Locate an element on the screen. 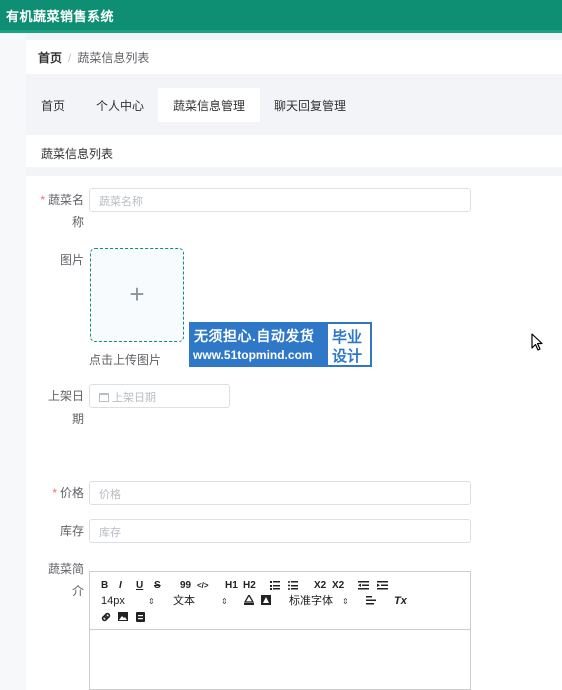  clear-format-button: Tx is located at coordinates (400, 601).